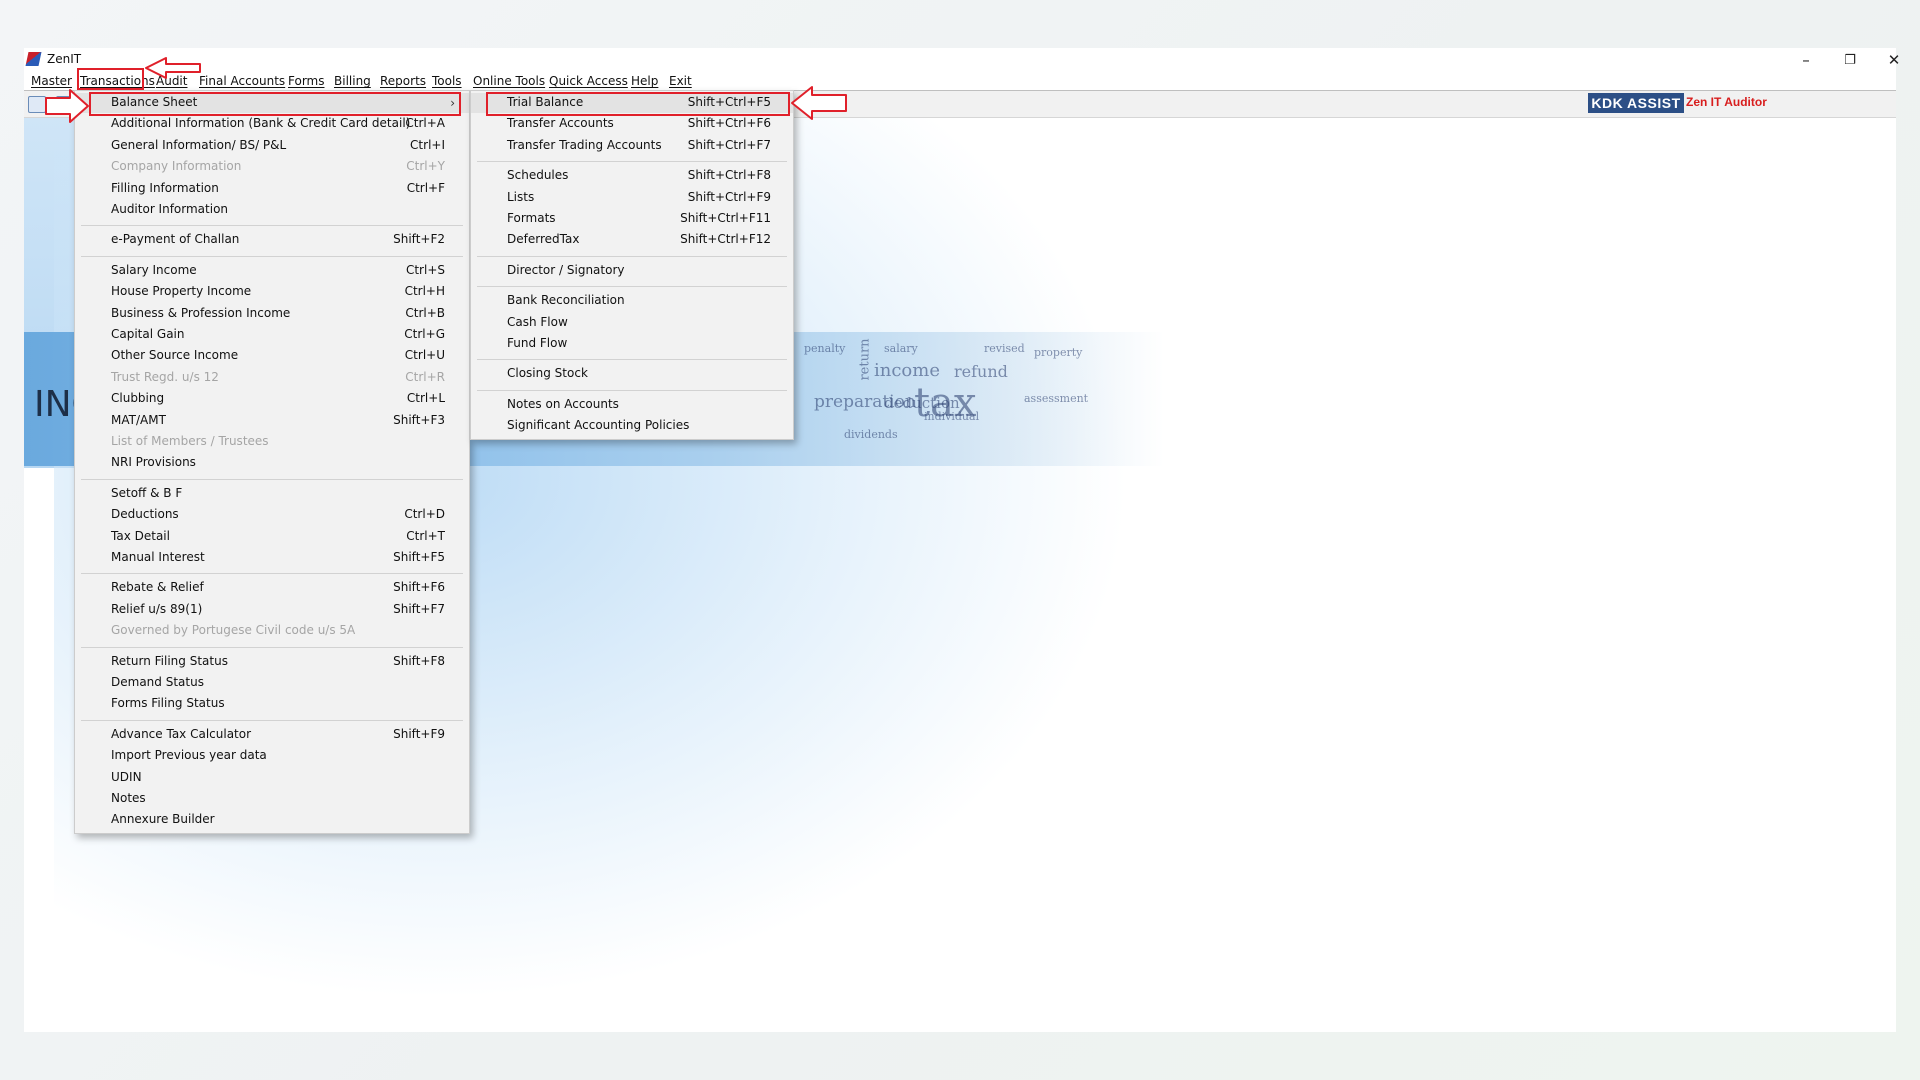 The image size is (1920, 1080). What do you see at coordinates (632, 124) in the screenshot?
I see `menu-item-transfer-accounts: Transfer Accounts Shift+Ctrl+F6` at bounding box center [632, 124].